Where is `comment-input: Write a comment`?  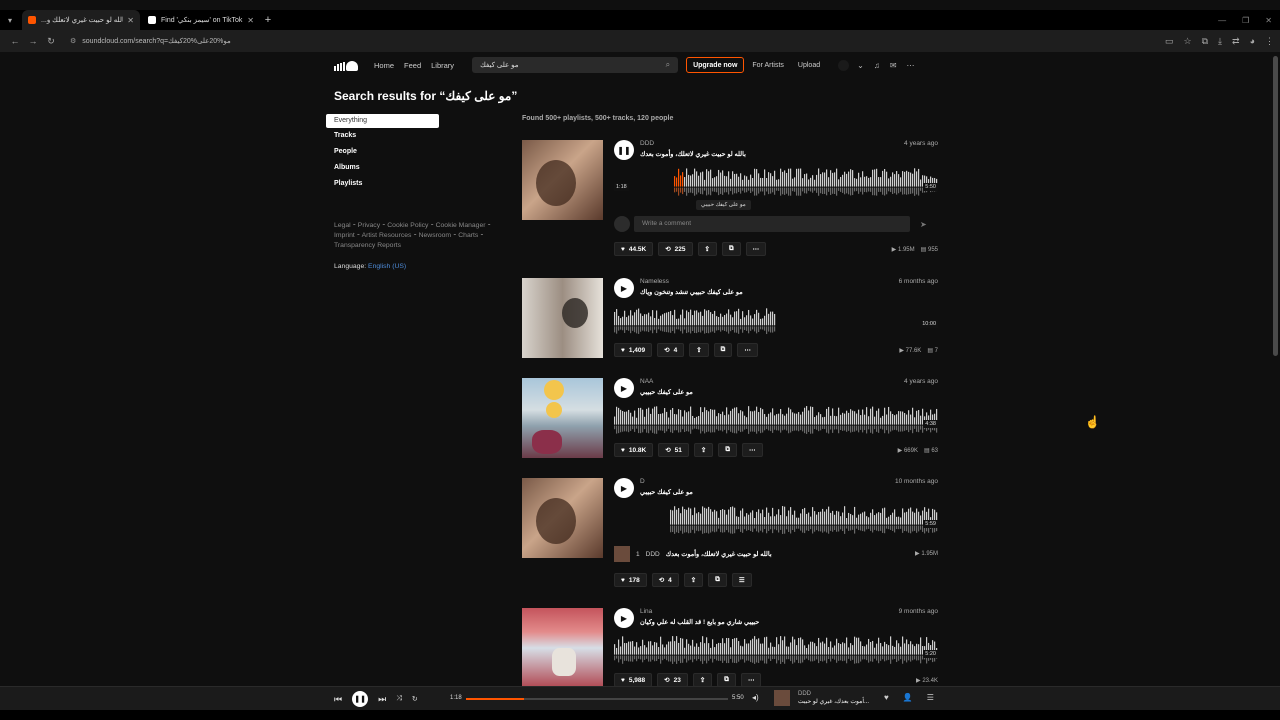 comment-input: Write a comment is located at coordinates (772, 224).